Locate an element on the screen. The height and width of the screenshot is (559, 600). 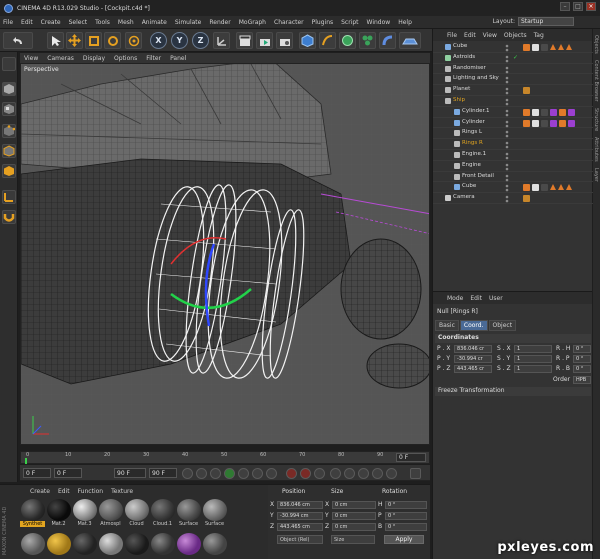
coord-size-y-field: 0 cm is located at coordinates (354, 516).